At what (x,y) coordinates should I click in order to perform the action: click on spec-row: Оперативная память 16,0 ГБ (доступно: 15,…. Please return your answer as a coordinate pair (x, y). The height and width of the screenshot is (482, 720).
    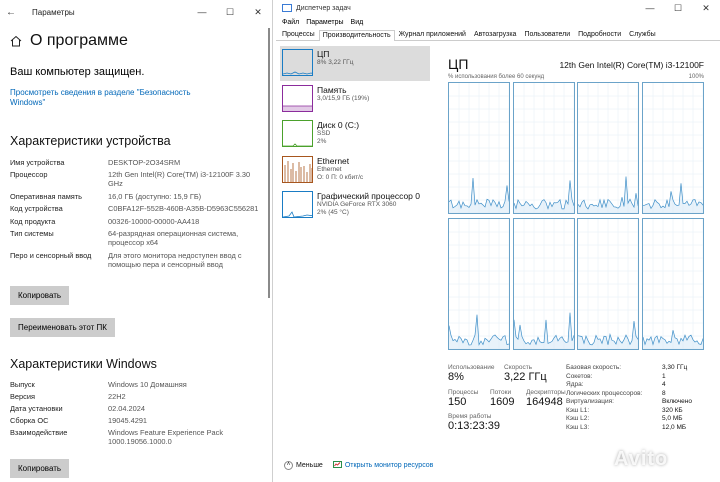
    Looking at the image, I should click on (141, 196).